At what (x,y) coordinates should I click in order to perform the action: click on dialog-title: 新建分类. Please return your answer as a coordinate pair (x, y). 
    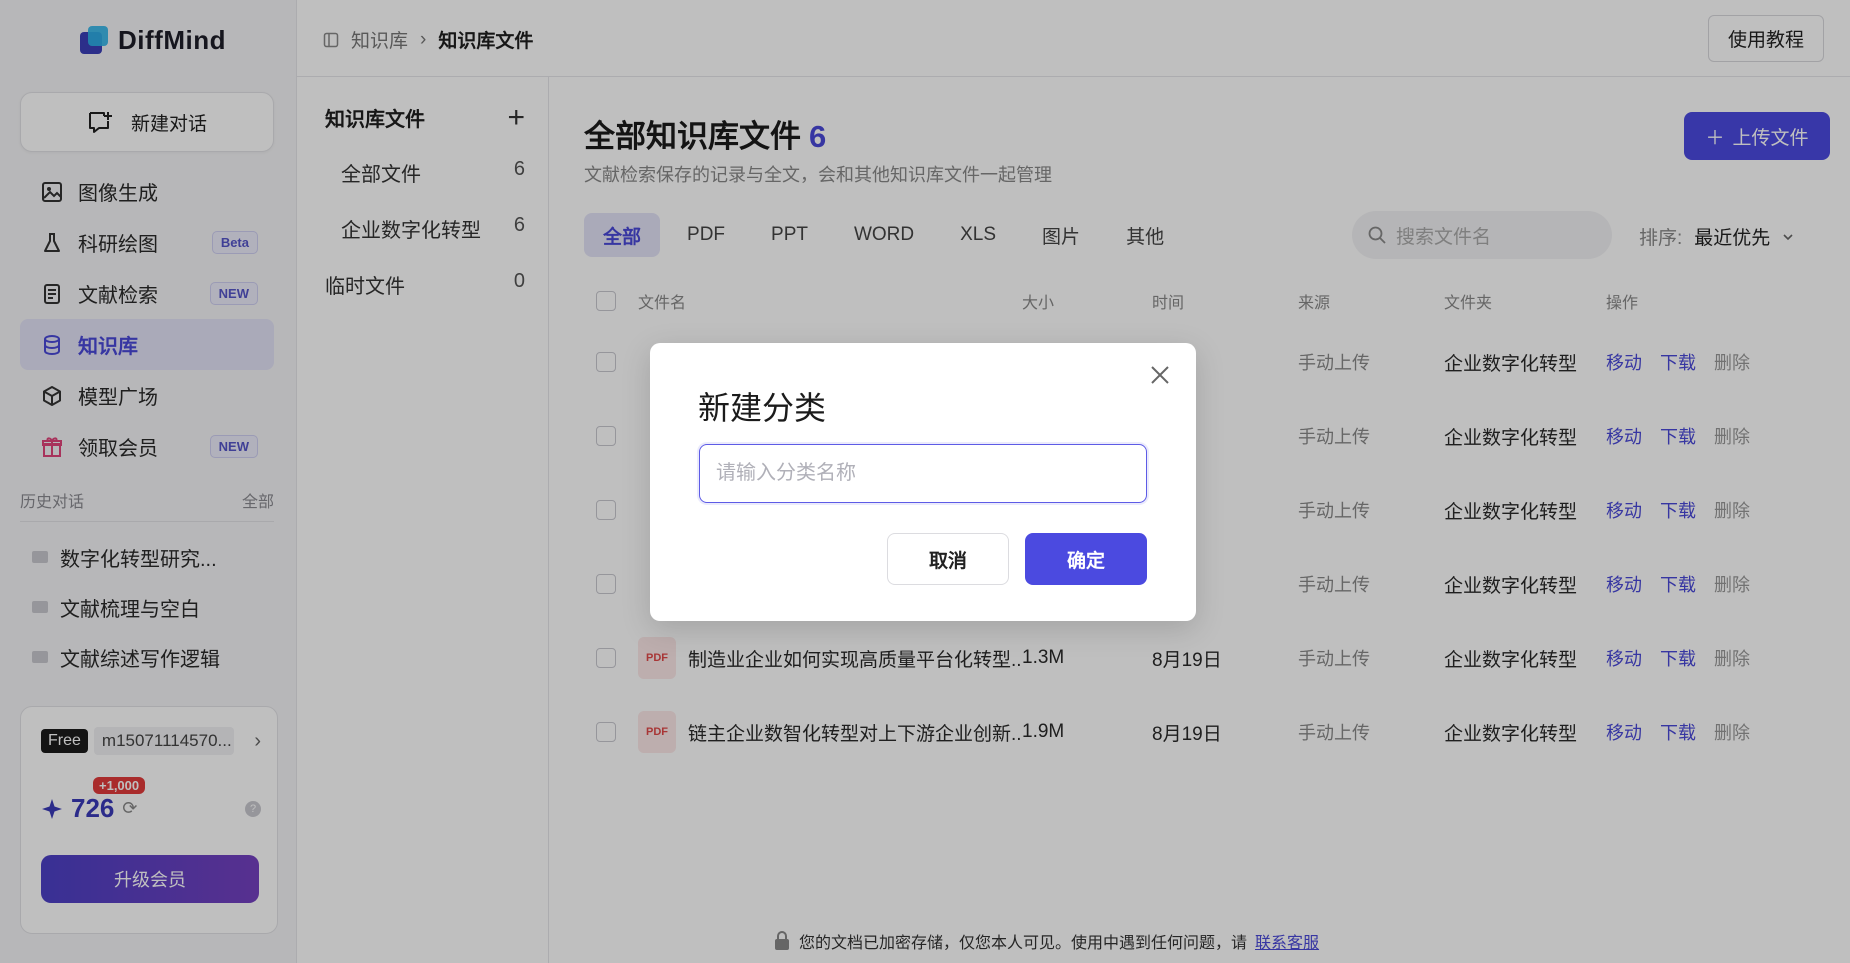
    Looking at the image, I should click on (762, 408).